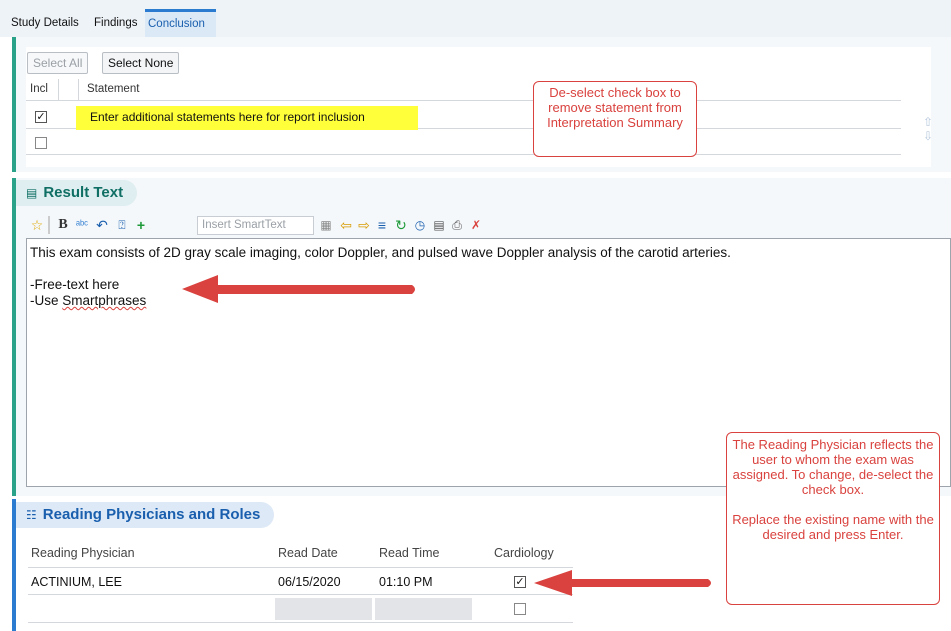  What do you see at coordinates (406, 582) in the screenshot?
I see `read-time: 01:10 PM` at bounding box center [406, 582].